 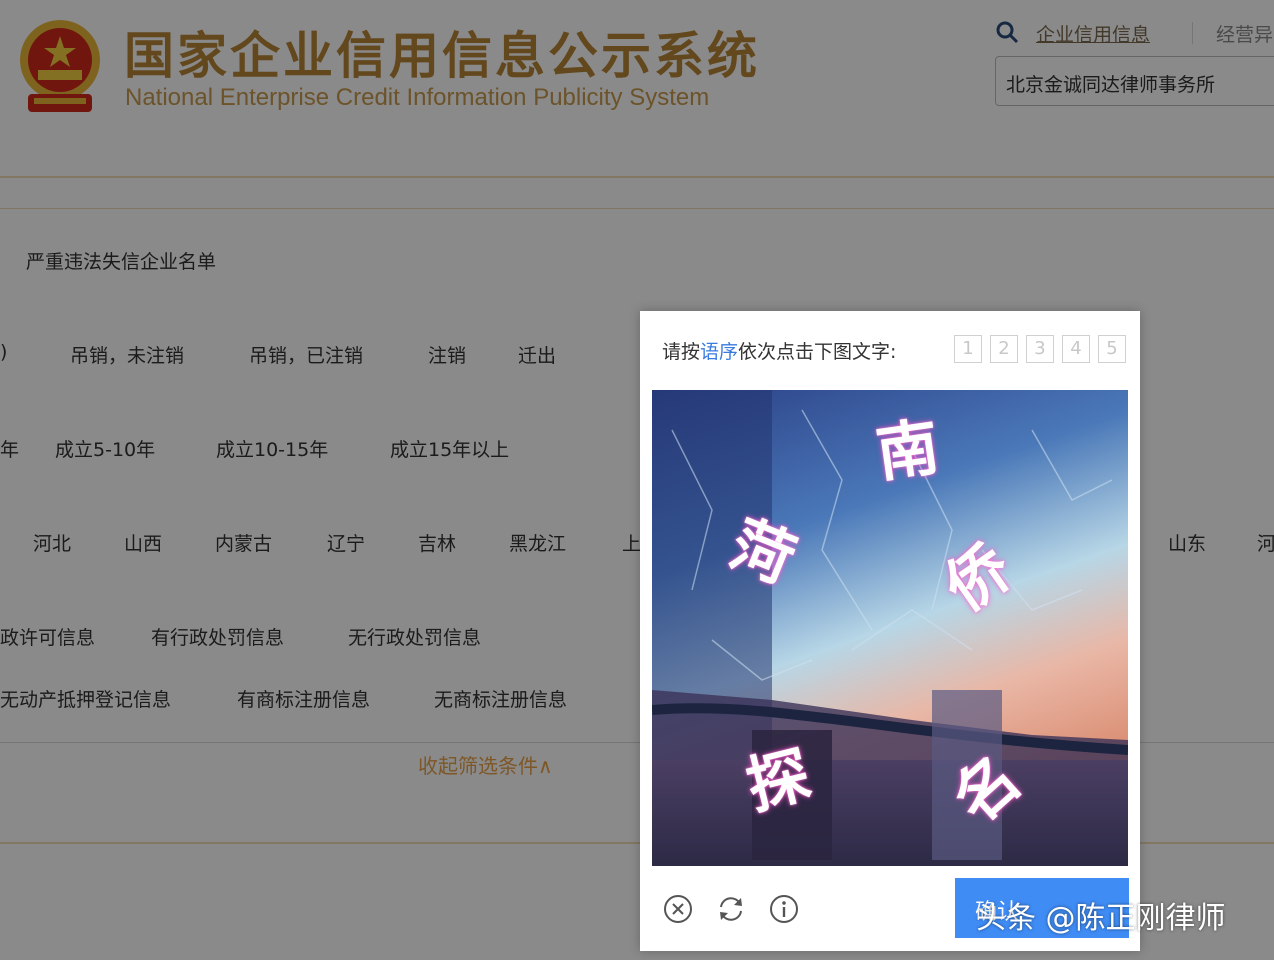 What do you see at coordinates (779, 352) in the screenshot?
I see `captcha-instruction: 请按语序依次点击下图文字:` at bounding box center [779, 352].